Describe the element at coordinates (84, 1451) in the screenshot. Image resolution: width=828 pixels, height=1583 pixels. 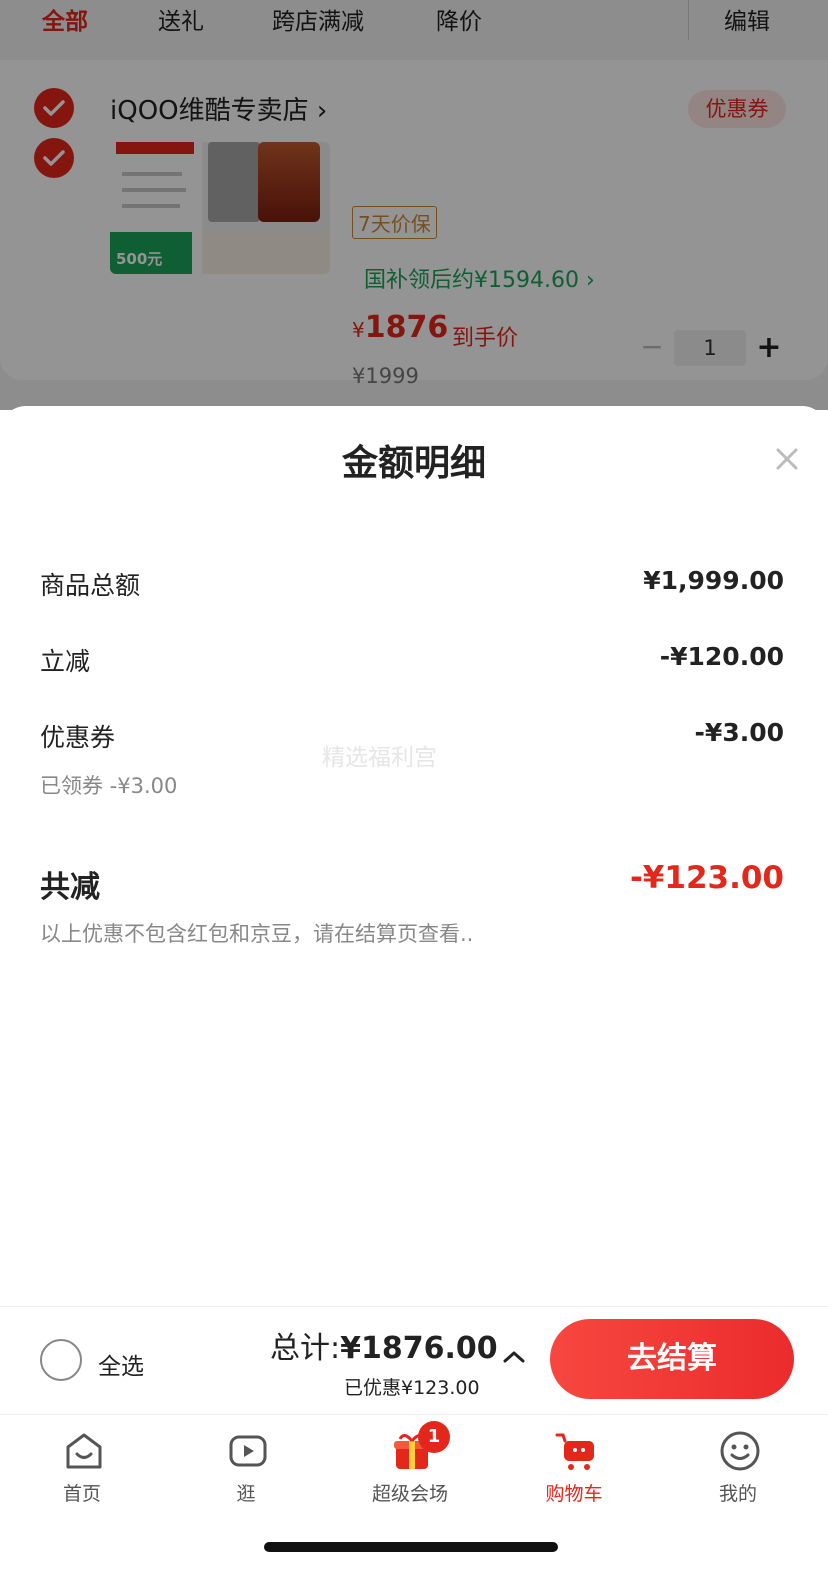
I see `home-icon` at that location.